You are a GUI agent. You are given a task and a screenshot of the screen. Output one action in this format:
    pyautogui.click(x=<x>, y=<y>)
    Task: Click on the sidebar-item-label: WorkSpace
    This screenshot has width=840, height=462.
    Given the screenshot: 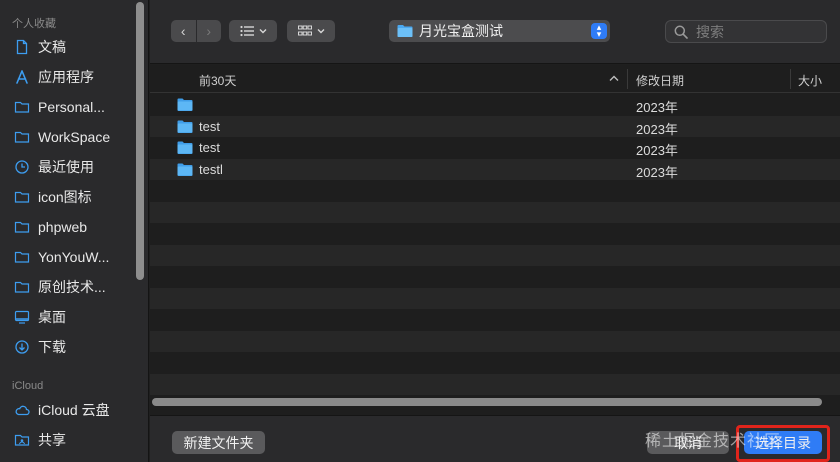 What is the action you would take?
    pyautogui.click(x=74, y=137)
    